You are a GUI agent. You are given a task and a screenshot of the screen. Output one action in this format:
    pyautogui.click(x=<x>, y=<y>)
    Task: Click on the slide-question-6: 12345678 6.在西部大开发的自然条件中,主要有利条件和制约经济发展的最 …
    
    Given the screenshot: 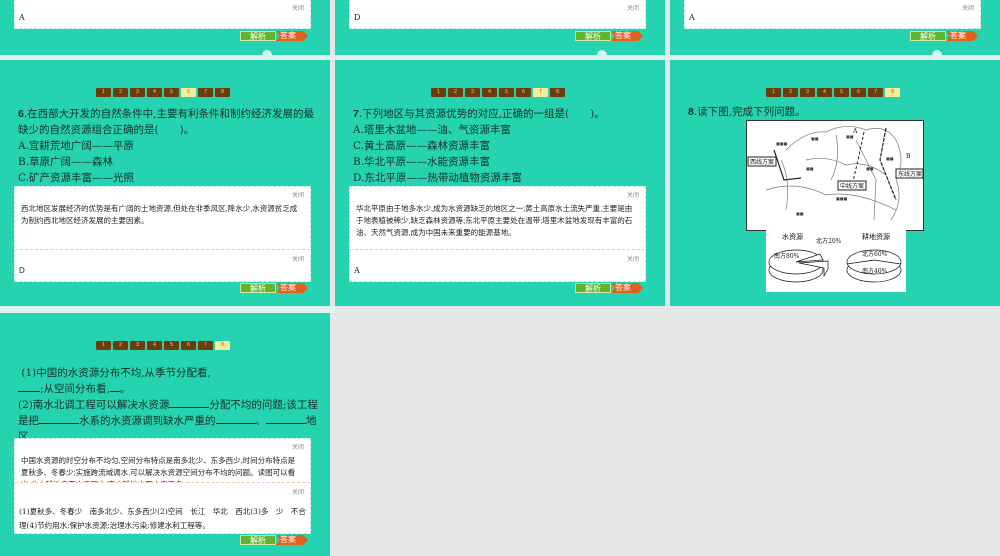 What is the action you would take?
    pyautogui.click(x=165, y=183)
    